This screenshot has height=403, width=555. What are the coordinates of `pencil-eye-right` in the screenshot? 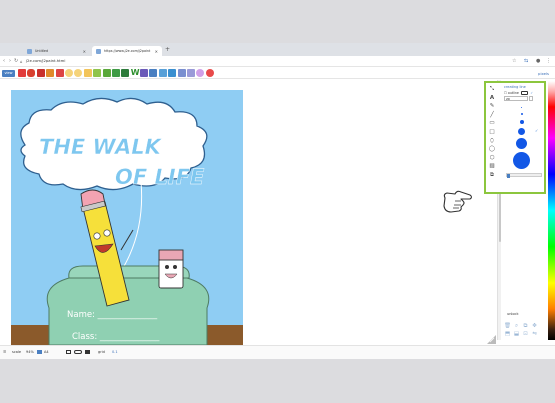 It's located at (107, 233).